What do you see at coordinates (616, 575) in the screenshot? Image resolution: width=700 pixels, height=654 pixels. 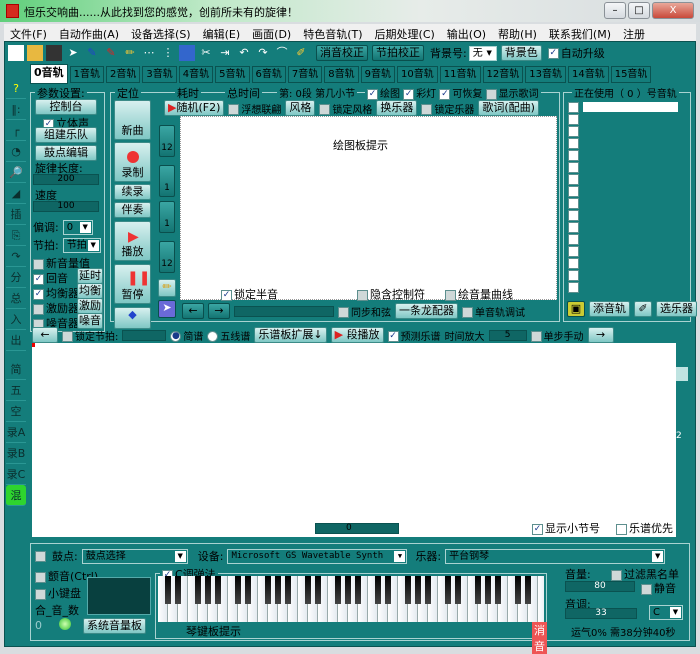 I see `filter-blacklist-checkbox` at bounding box center [616, 575].